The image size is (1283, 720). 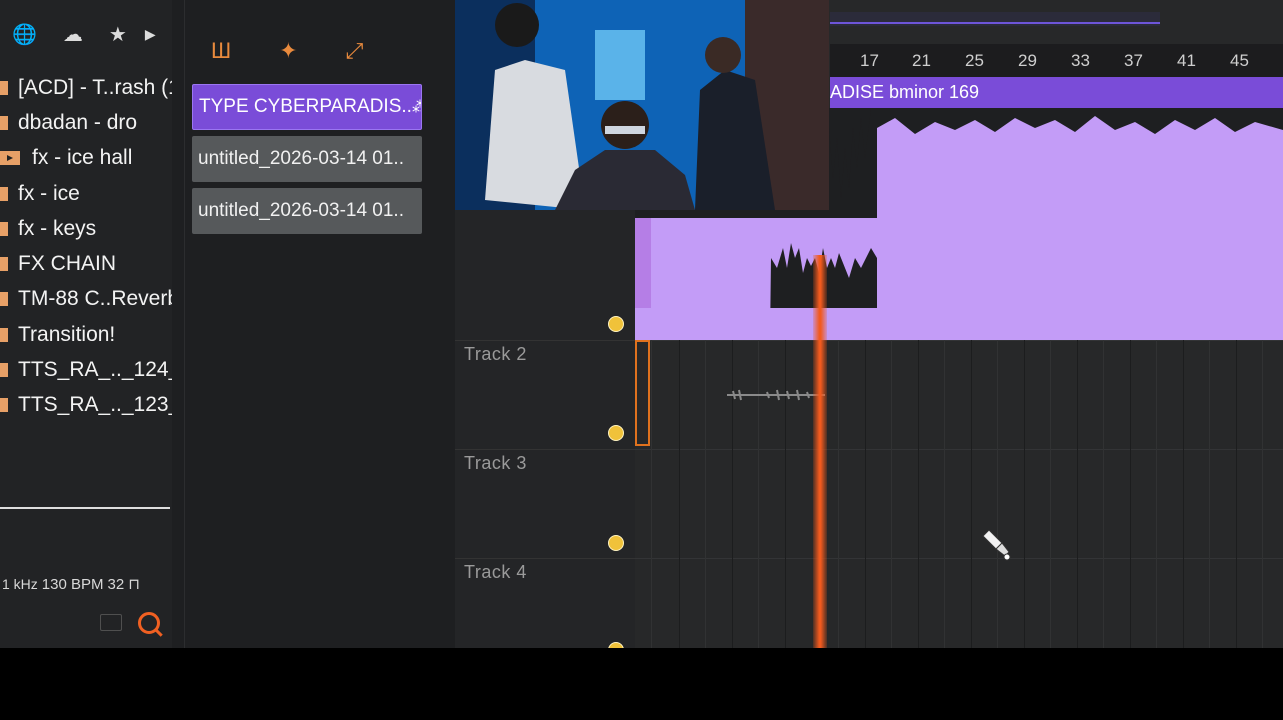 I want to click on browser-item-label: FX CHAIN, so click(x=67, y=264).